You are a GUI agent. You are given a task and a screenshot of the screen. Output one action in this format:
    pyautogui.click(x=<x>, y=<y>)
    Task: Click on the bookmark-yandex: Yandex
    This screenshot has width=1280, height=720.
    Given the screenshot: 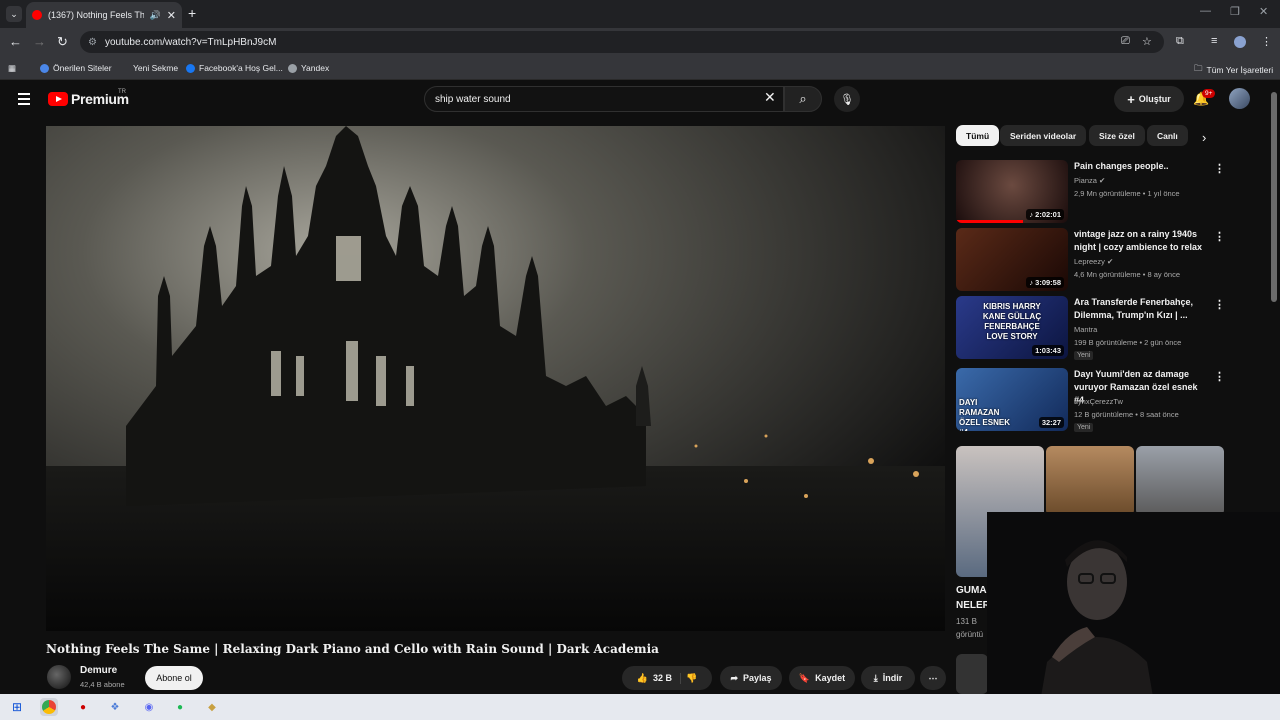 What is the action you would take?
    pyautogui.click(x=308, y=68)
    